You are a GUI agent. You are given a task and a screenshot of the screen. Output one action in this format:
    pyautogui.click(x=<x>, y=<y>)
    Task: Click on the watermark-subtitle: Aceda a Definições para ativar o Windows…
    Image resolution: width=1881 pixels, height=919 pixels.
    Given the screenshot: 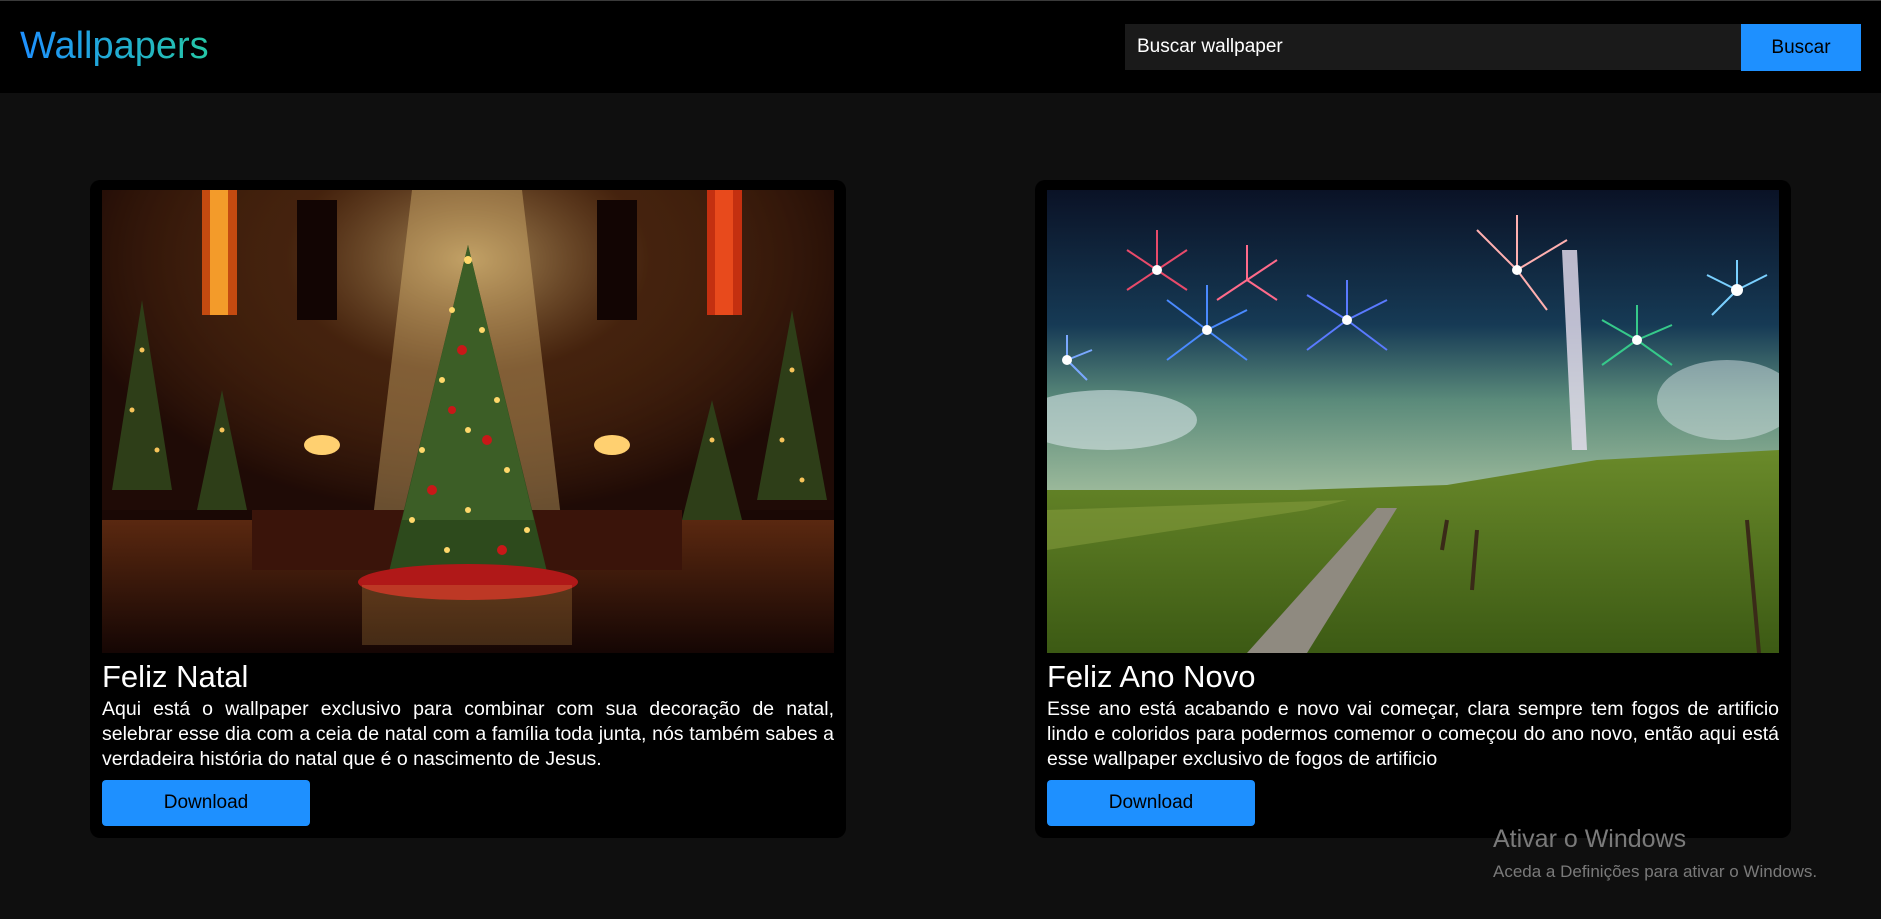 What is the action you would take?
    pyautogui.click(x=1655, y=871)
    